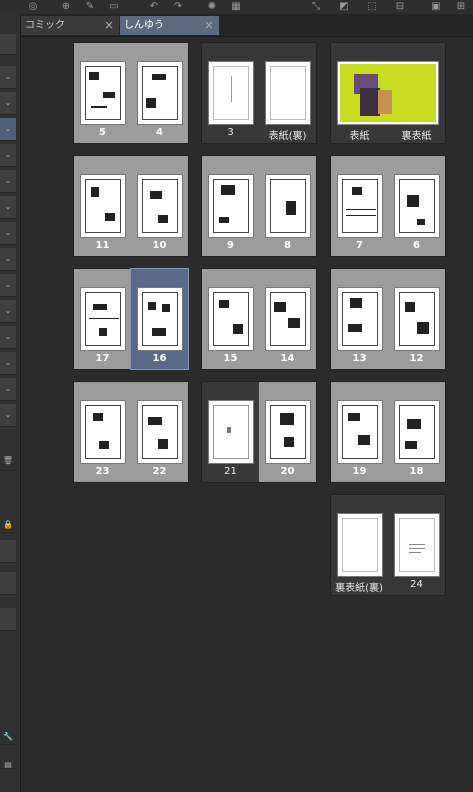  Describe the element at coordinates (230, 319) in the screenshot. I see `page-thumb-15: 15` at that location.